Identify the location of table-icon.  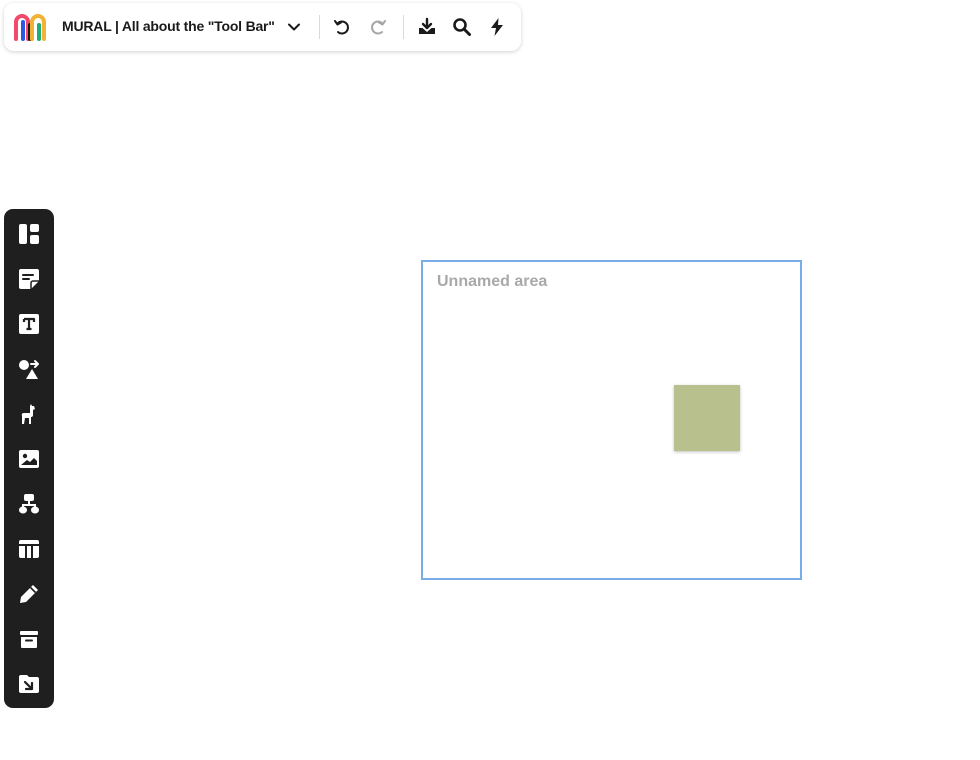
(29, 549).